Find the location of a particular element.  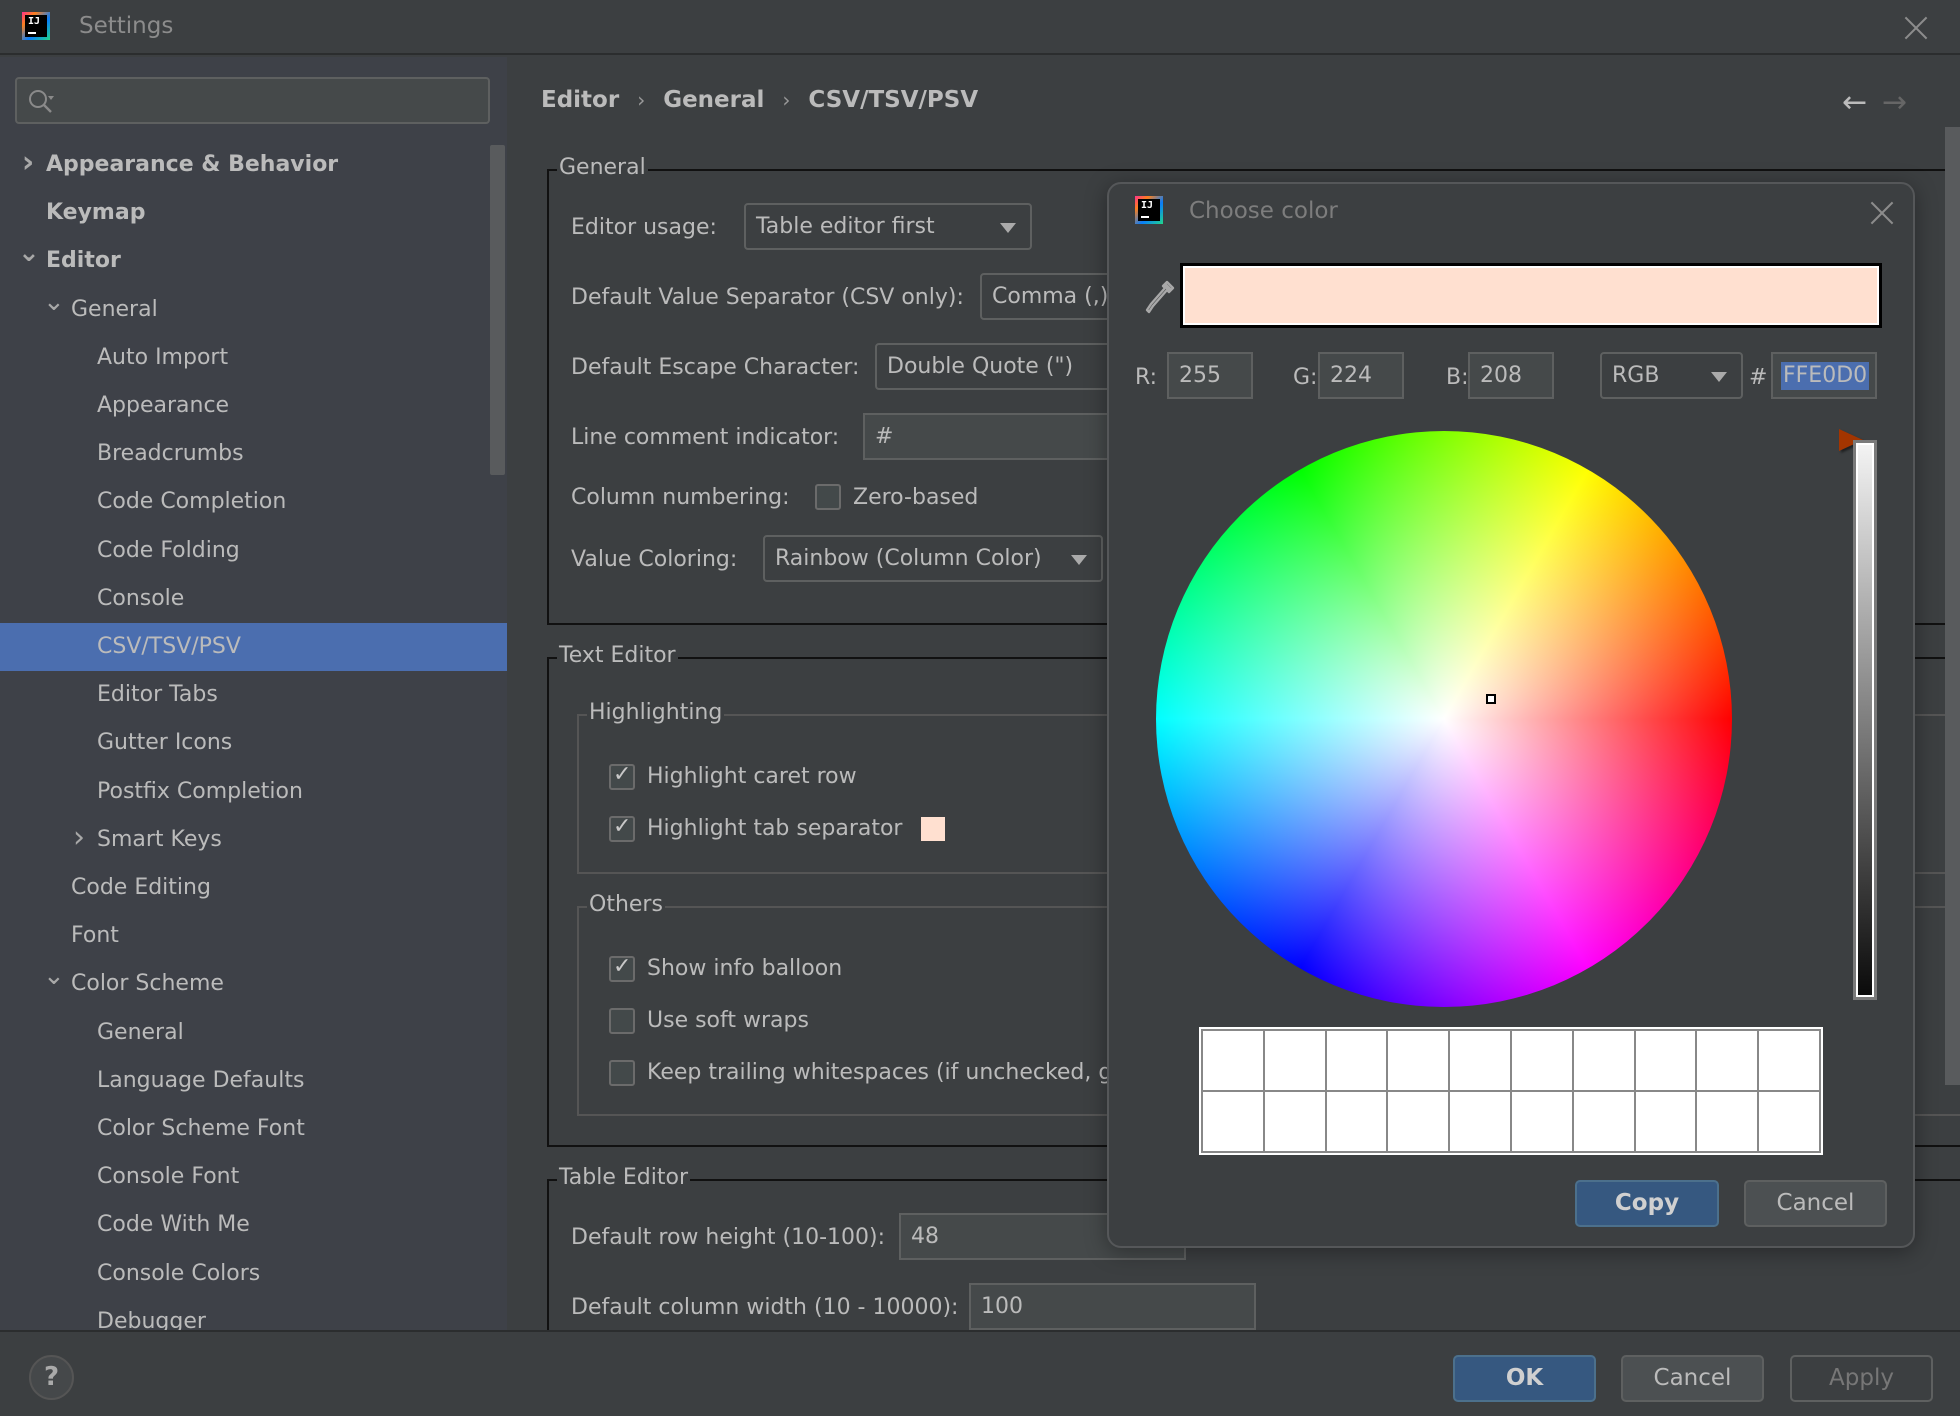

highlight-caret-row-checkbox is located at coordinates (622, 776).